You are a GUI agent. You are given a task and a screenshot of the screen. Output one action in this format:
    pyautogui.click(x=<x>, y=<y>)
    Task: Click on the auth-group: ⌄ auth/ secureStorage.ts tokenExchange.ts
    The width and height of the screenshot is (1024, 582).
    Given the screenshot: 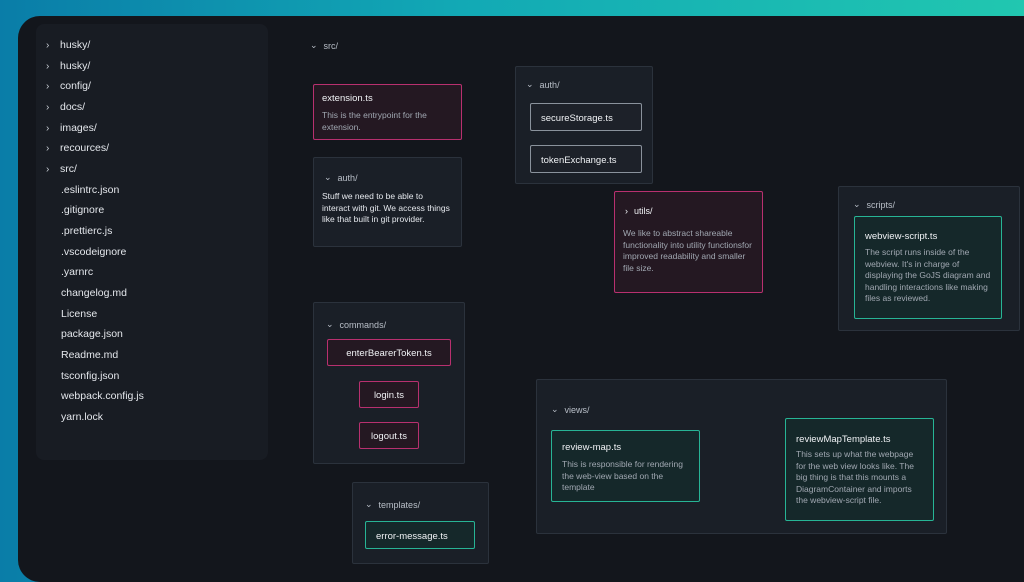 What is the action you would take?
    pyautogui.click(x=584, y=125)
    